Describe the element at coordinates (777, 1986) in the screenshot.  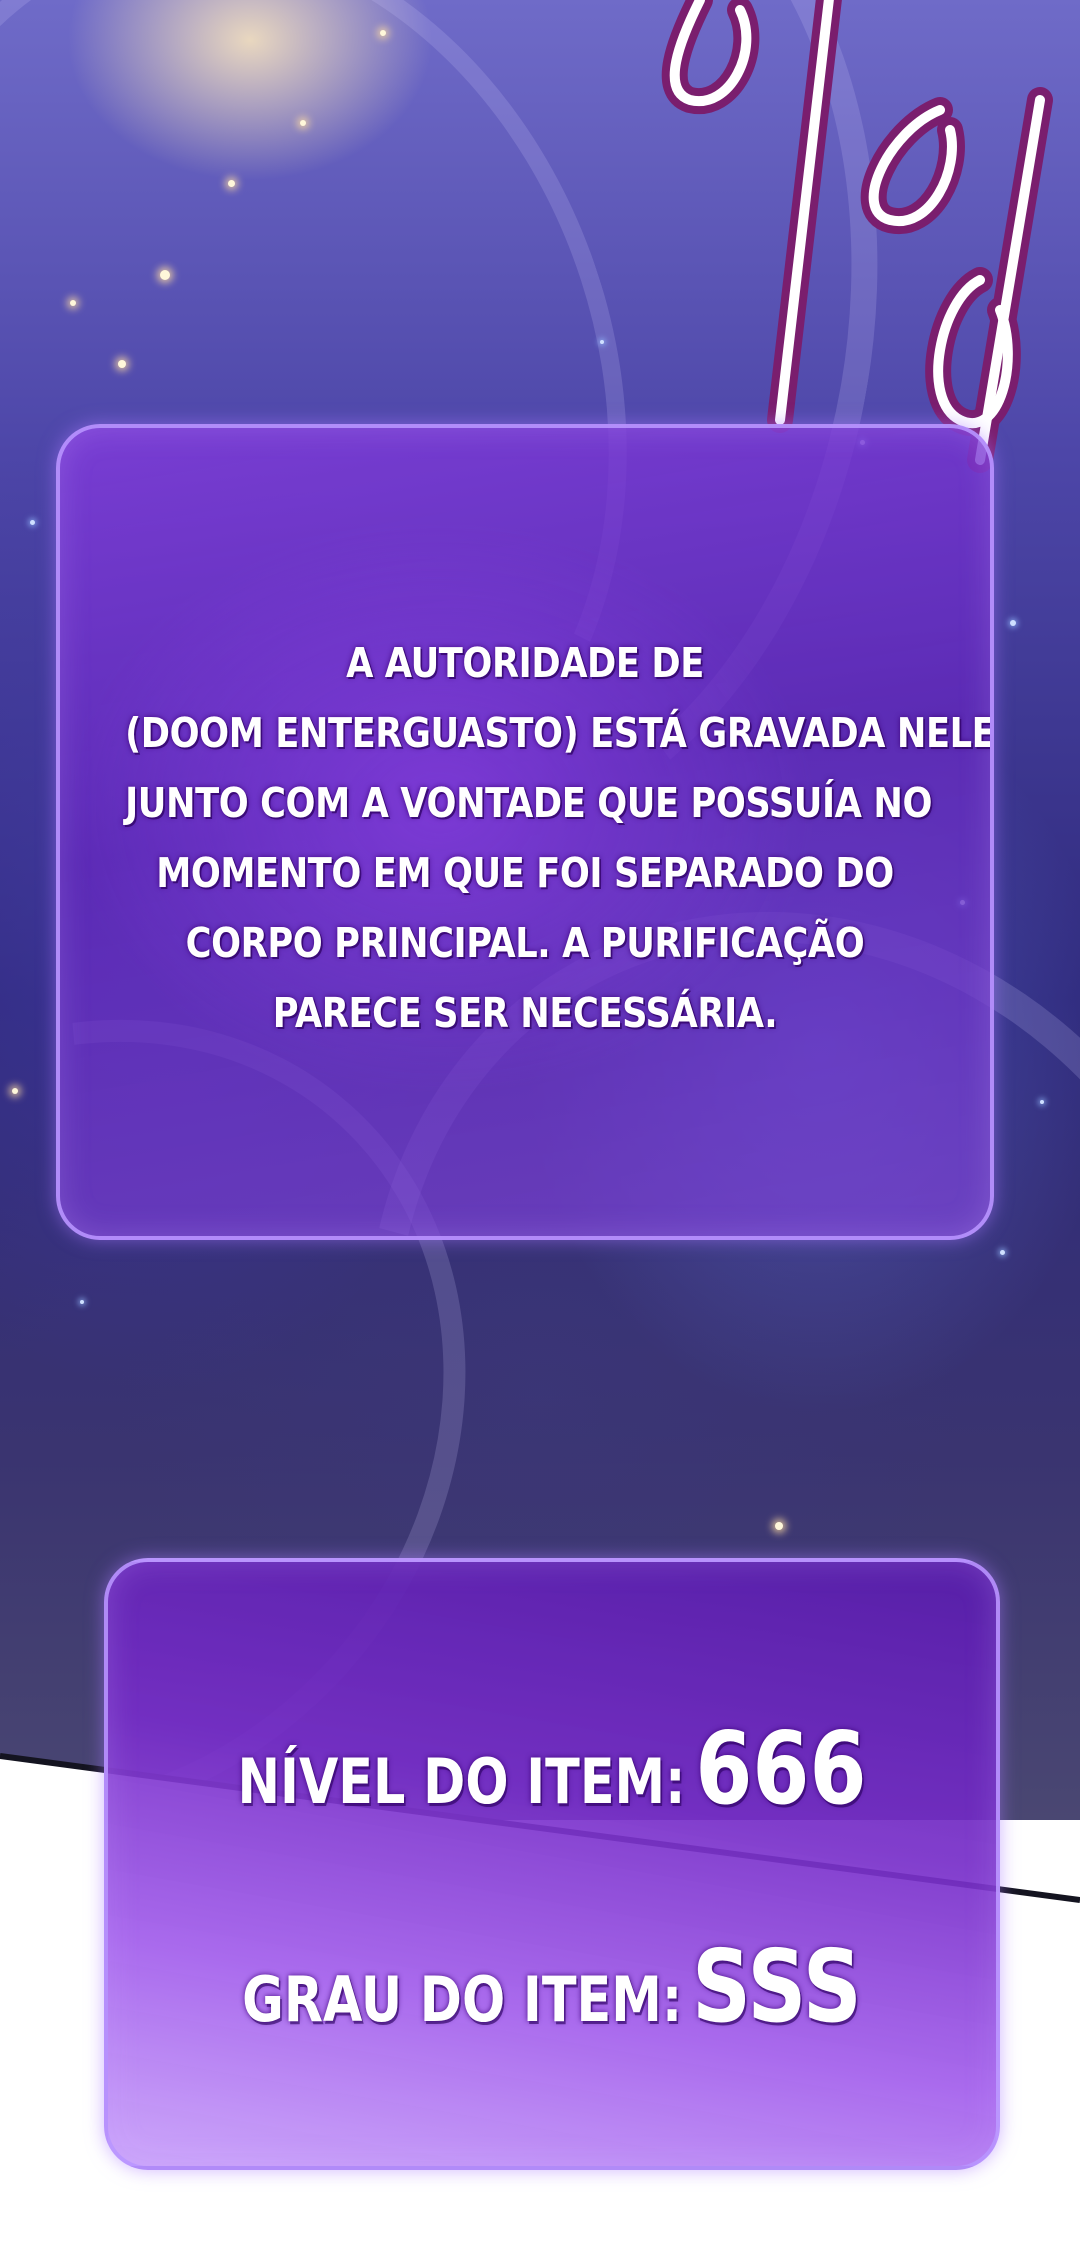
I see `item-grade-value: SSS` at that location.